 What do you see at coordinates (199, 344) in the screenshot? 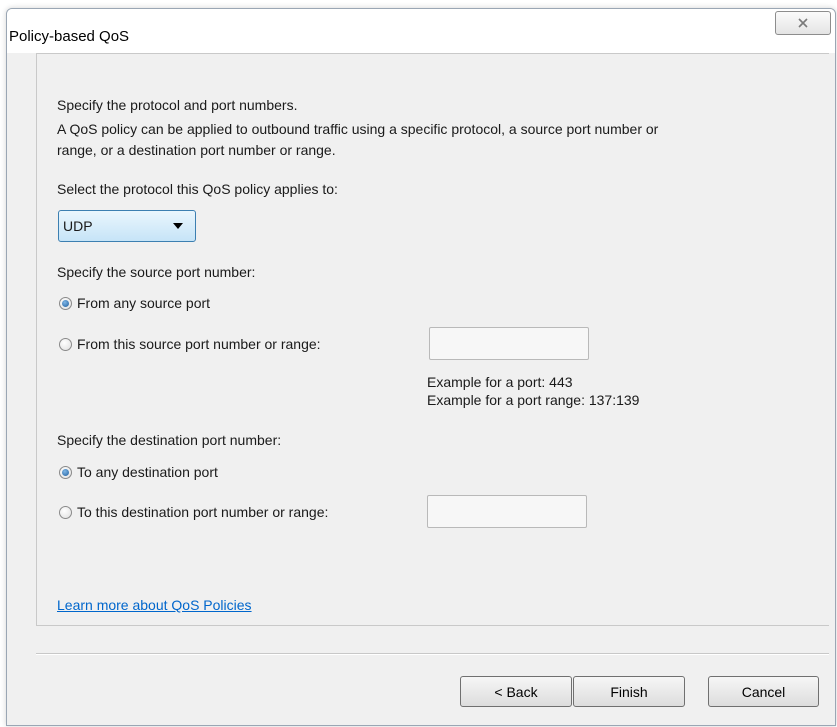
I see `source-specific-label: From this source port number or range:` at bounding box center [199, 344].